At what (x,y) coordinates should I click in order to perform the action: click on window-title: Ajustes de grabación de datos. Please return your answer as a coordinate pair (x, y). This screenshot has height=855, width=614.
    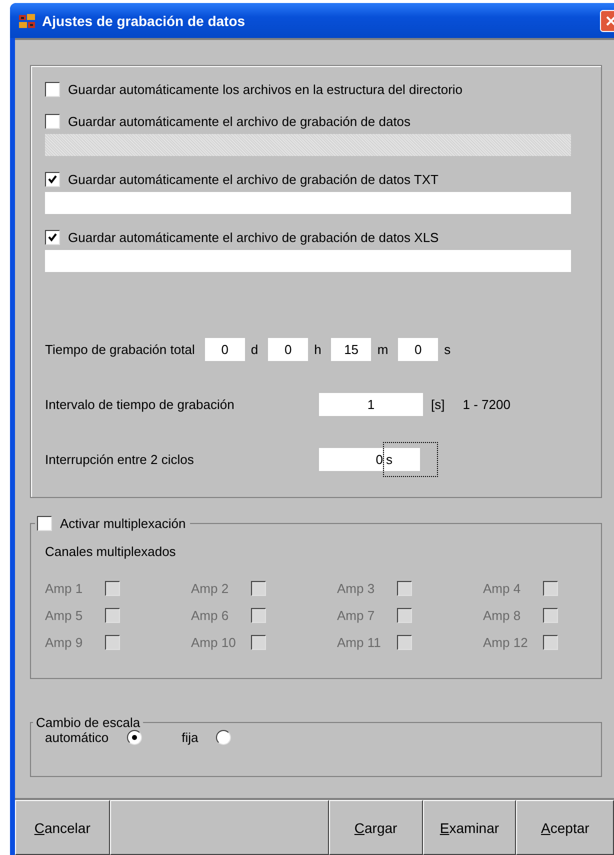
    Looking at the image, I should click on (144, 20).